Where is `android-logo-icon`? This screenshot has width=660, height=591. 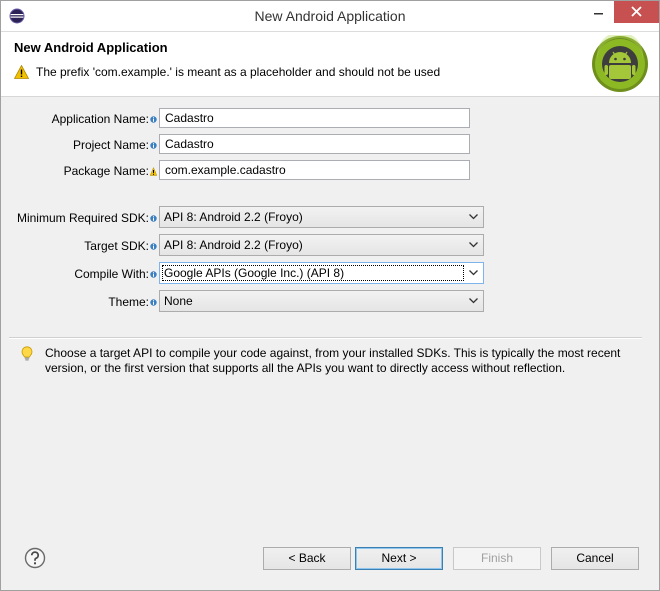 android-logo-icon is located at coordinates (620, 62).